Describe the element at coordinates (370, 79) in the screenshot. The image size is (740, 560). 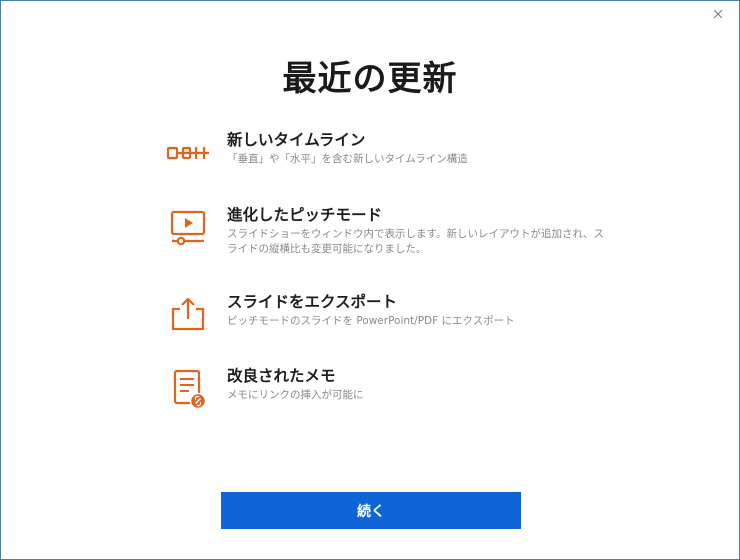
I see `dialog-title: 最近の更新` at that location.